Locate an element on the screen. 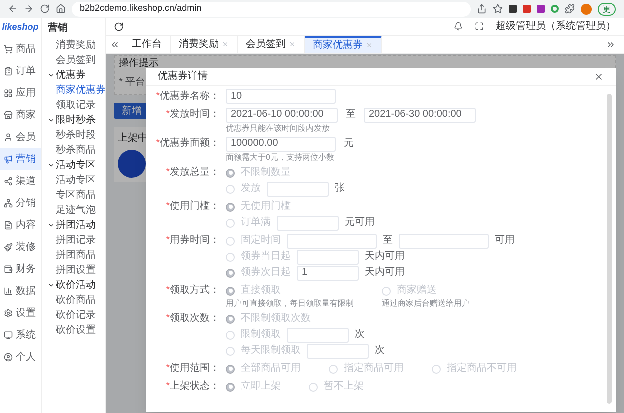 The width and height of the screenshot is (624, 413). nav-item: 渠道 is located at coordinates (20, 181).